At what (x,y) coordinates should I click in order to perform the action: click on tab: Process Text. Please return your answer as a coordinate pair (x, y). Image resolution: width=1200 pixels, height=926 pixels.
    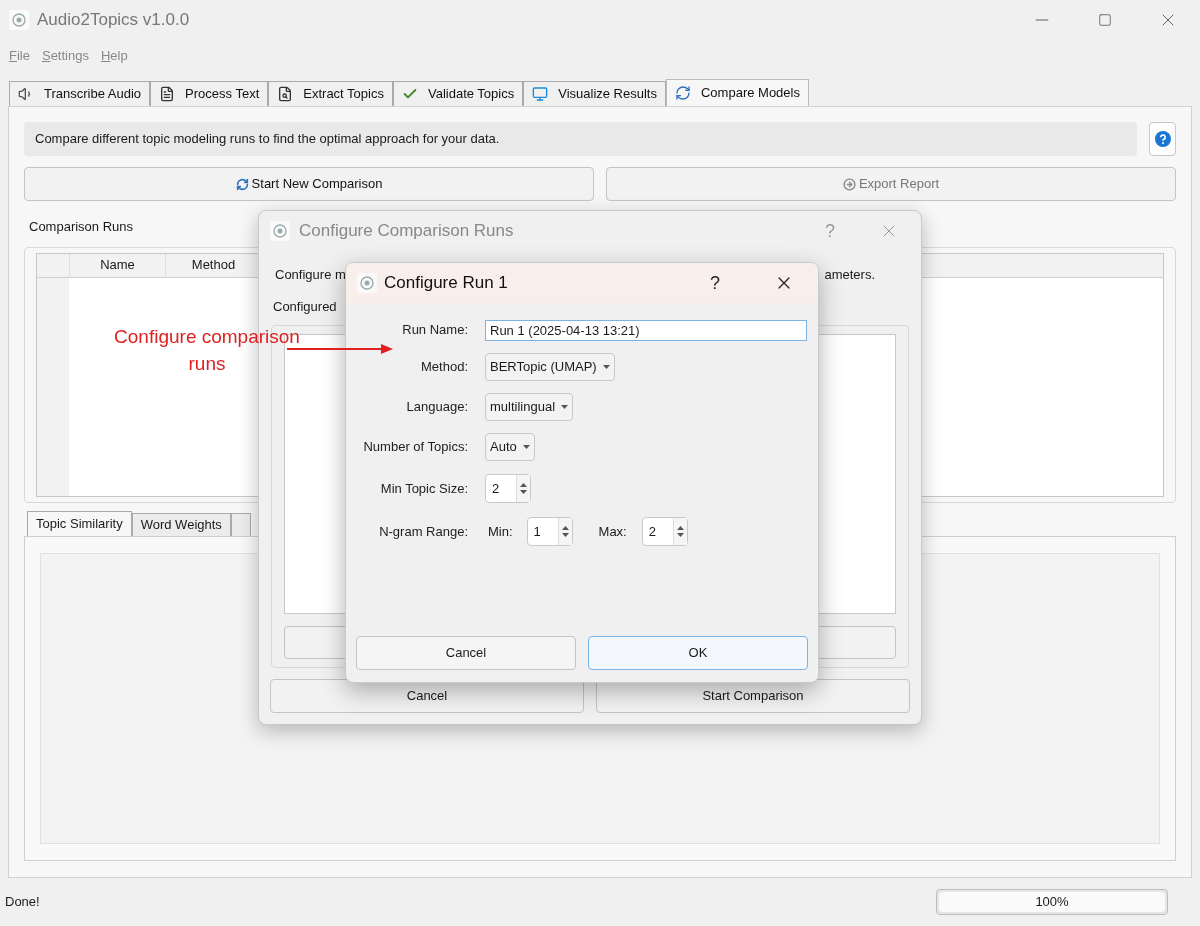
    Looking at the image, I should click on (209, 93).